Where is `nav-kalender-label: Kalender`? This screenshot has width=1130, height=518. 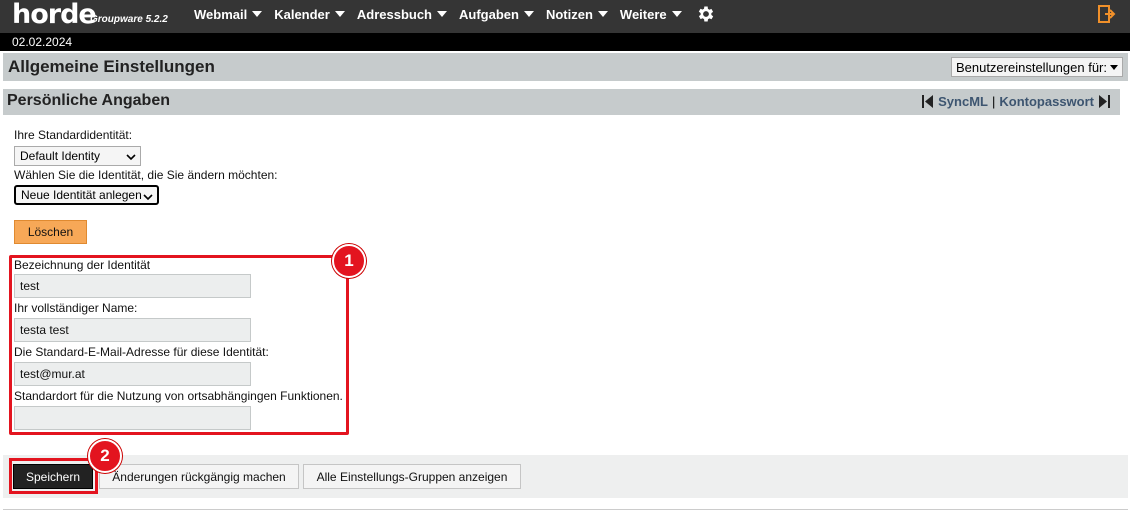 nav-kalender-label: Kalender is located at coordinates (302, 14).